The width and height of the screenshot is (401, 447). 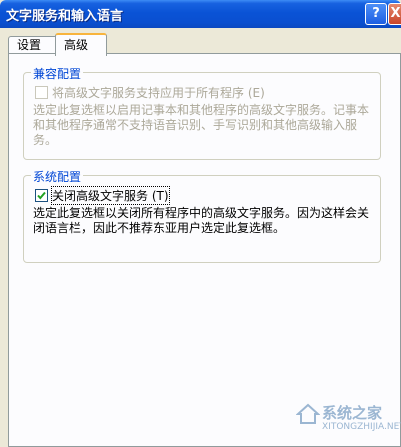 What do you see at coordinates (376, 14) in the screenshot?
I see `help-button: ?` at bounding box center [376, 14].